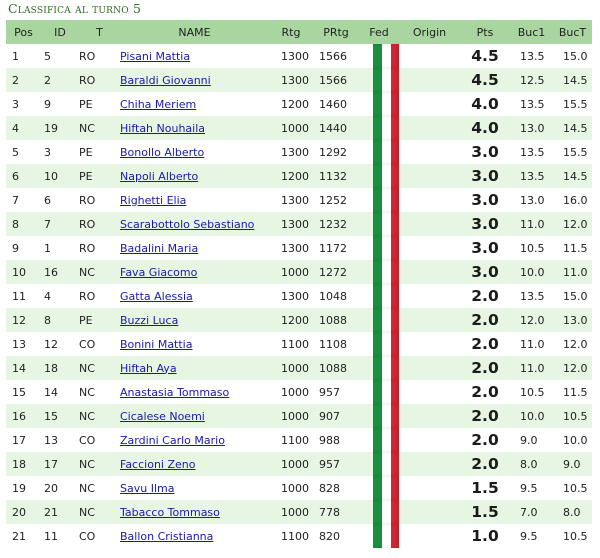 This screenshot has width=600, height=558. I want to click on buchholz-total-cell: 13.0, so click(575, 320).